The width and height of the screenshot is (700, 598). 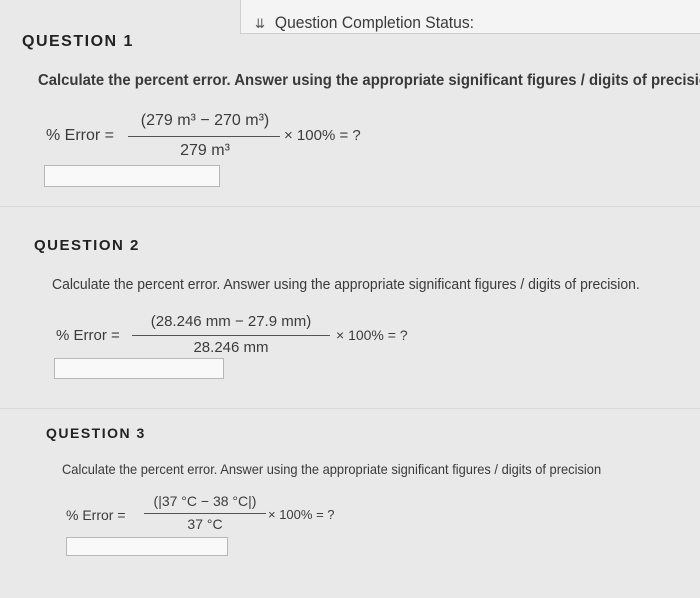 I want to click on chevron-down-double-icon: ⇊, so click(x=260, y=23).